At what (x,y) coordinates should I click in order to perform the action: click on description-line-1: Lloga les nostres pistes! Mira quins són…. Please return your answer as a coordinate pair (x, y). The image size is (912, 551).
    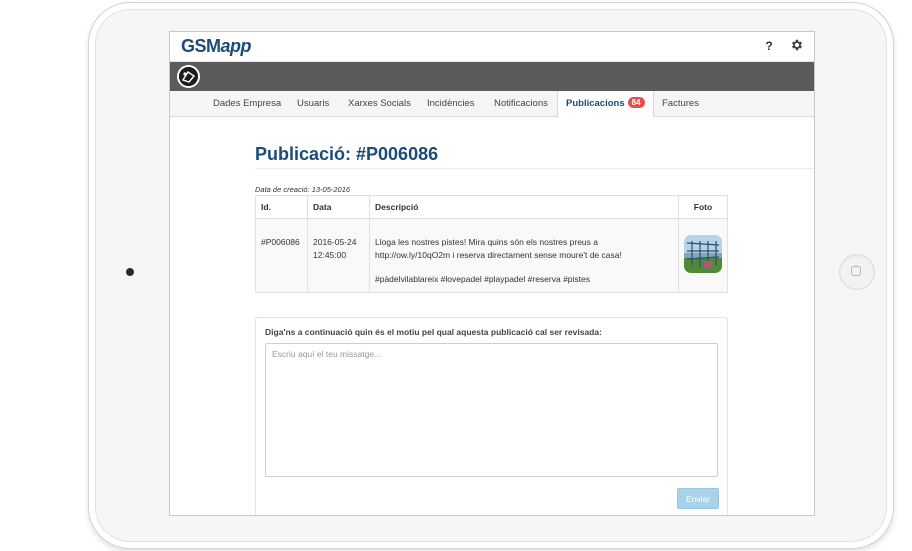
    Looking at the image, I should click on (487, 242).